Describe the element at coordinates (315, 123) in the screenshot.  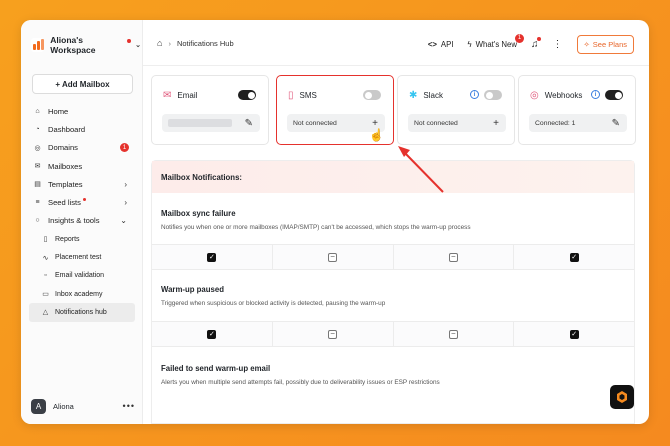
I see `sms-status: Not connected` at that location.